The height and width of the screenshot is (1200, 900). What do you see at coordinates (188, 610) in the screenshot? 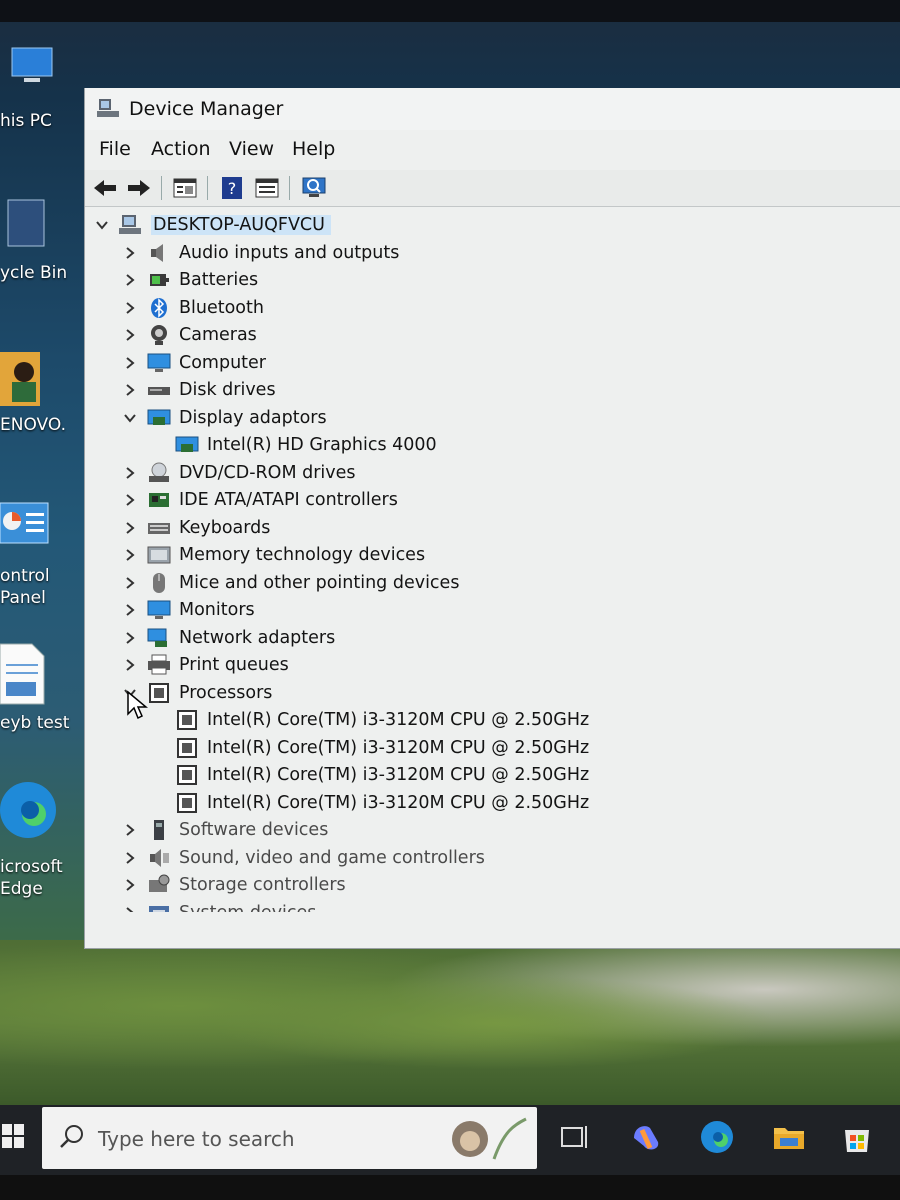
I see `tree-category: Monitors` at bounding box center [188, 610].